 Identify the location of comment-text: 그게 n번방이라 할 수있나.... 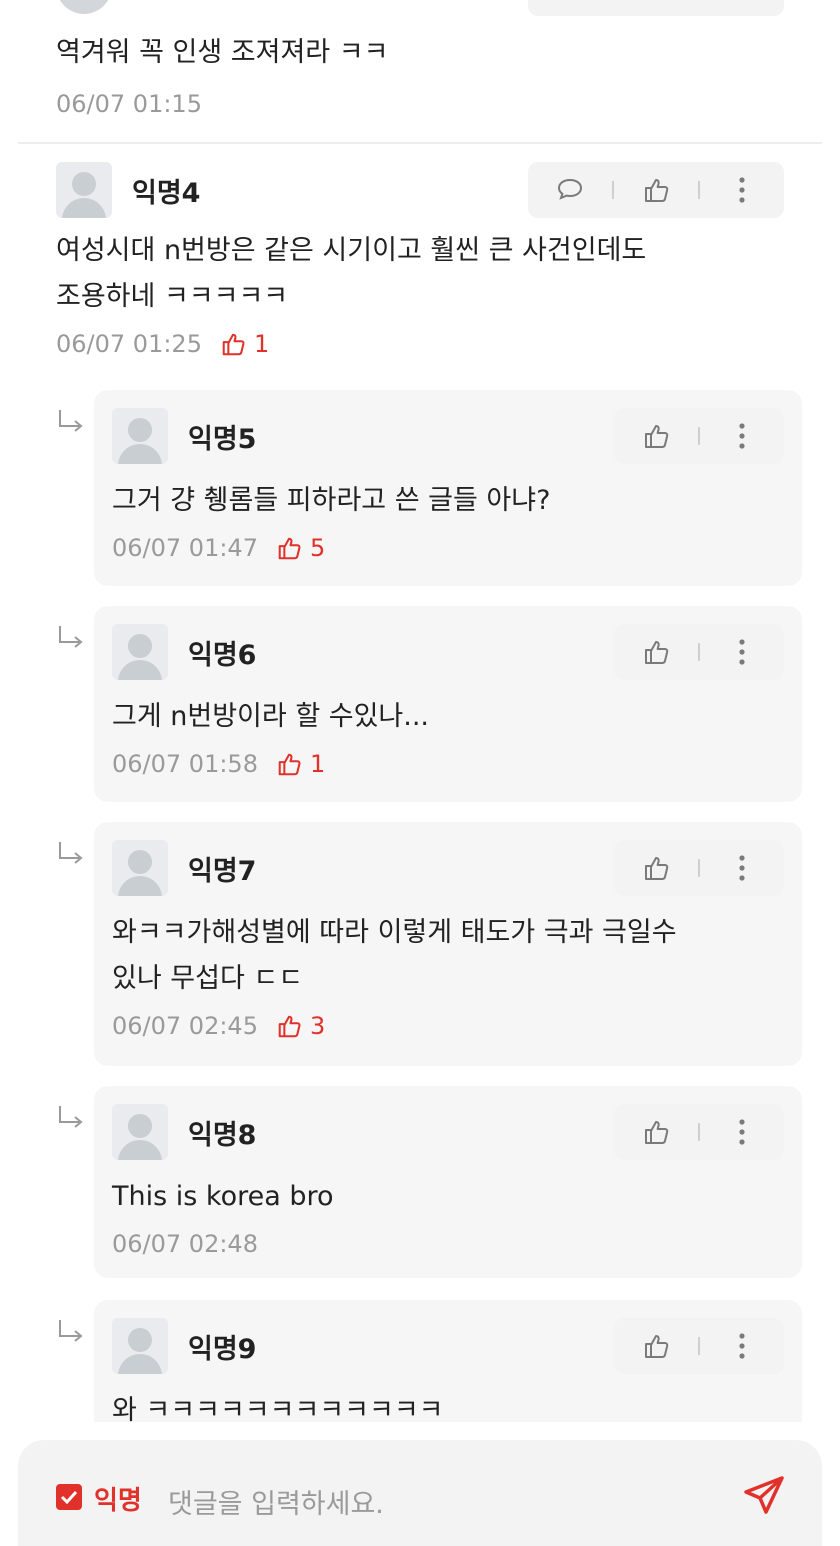
(271, 716).